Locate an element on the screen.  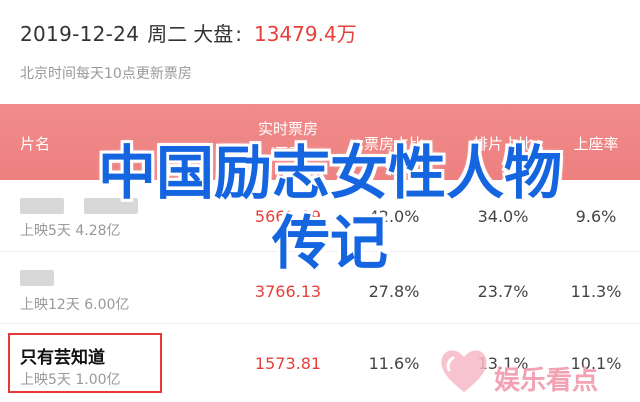
box-office-value: 3766.13 is located at coordinates (288, 291).